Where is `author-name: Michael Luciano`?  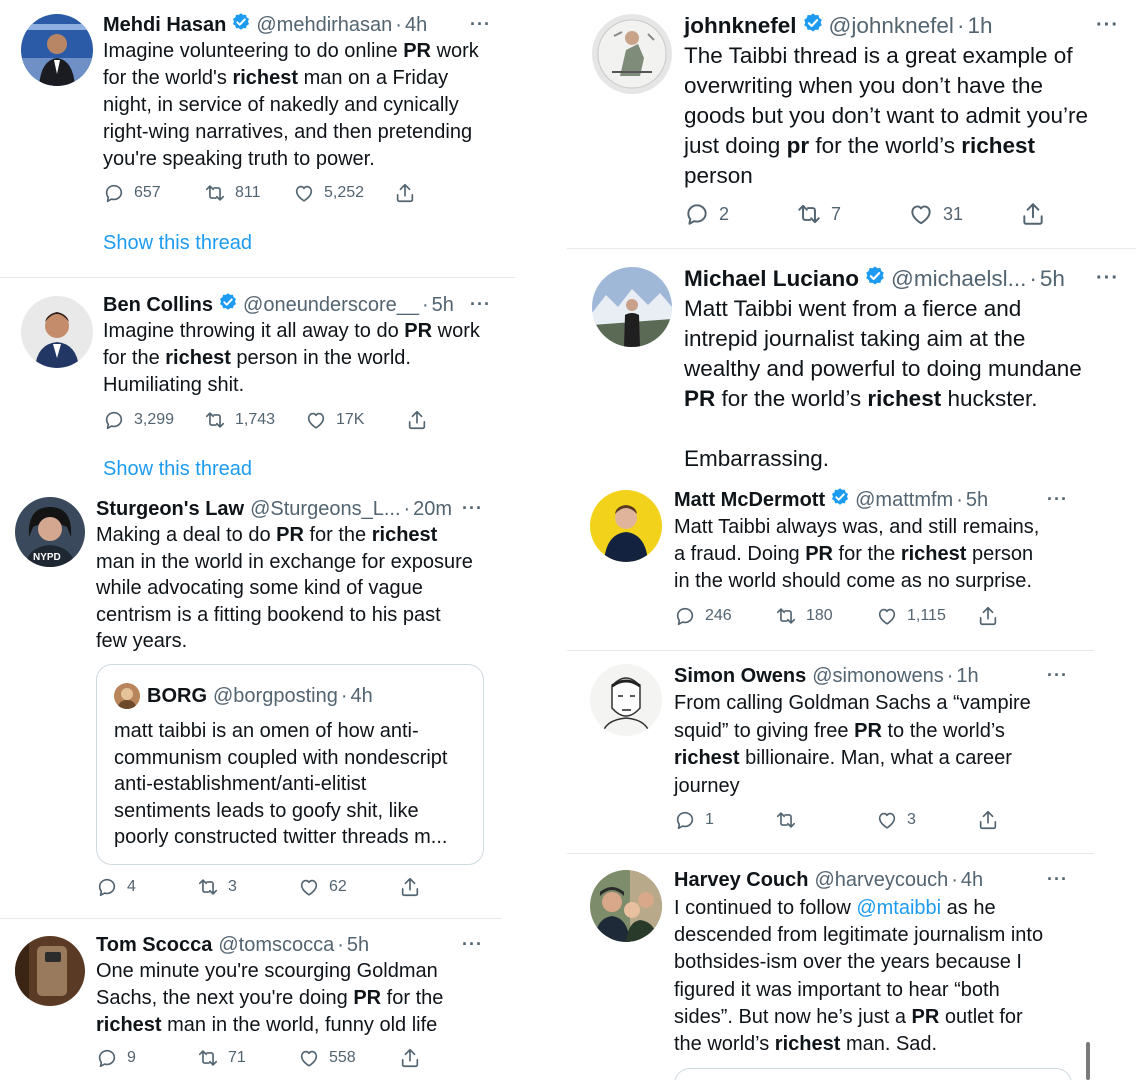 author-name: Michael Luciano is located at coordinates (771, 279).